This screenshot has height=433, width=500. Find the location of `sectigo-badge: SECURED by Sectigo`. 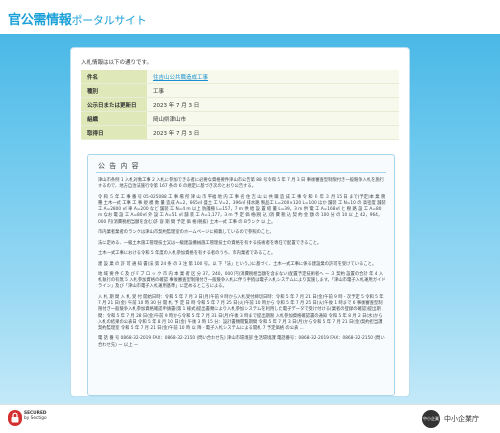

sectigo-badge: SECURED by Sectigo is located at coordinates (28, 419).